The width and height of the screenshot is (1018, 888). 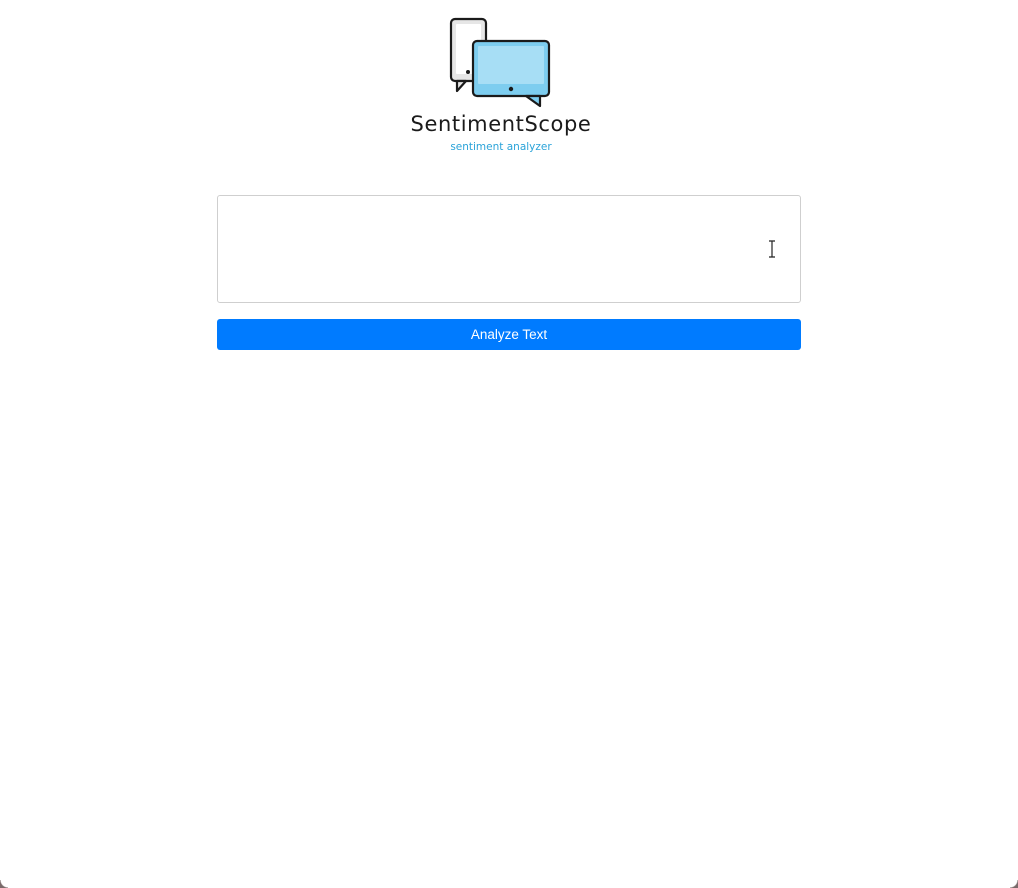 I want to click on brand-tagline: sentiment analyzer, so click(x=501, y=147).